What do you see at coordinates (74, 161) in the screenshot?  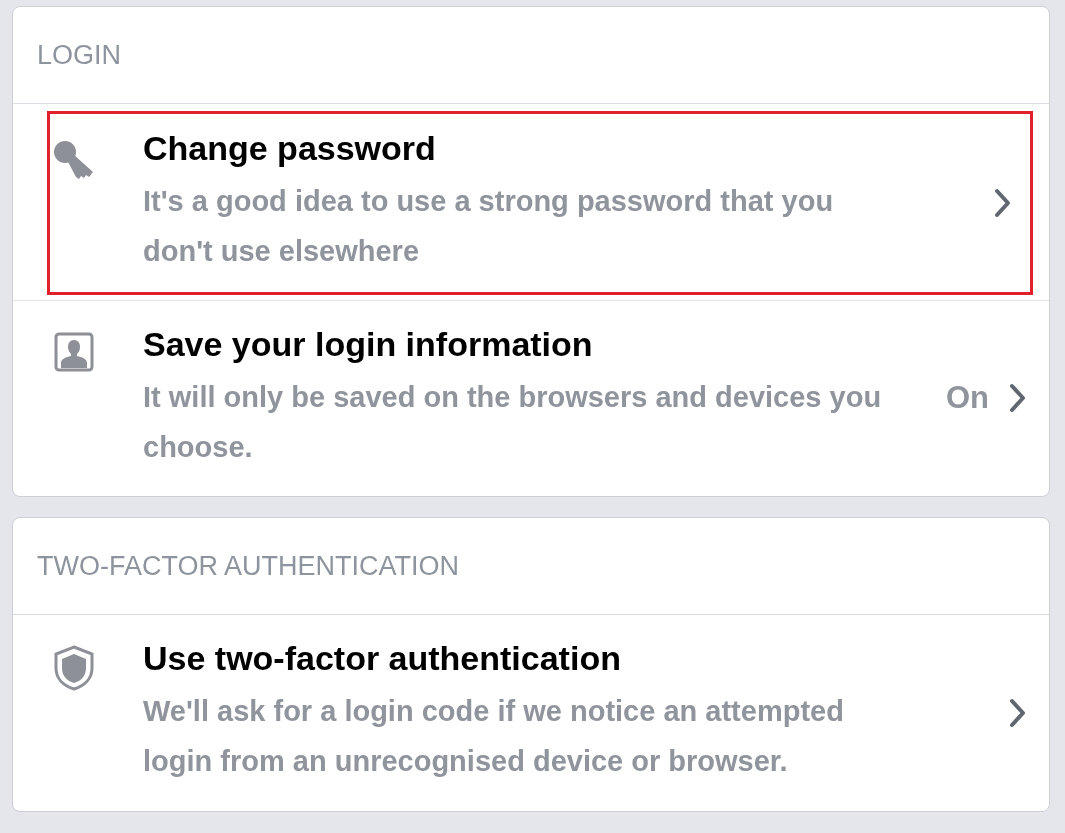 I see `key-icon` at bounding box center [74, 161].